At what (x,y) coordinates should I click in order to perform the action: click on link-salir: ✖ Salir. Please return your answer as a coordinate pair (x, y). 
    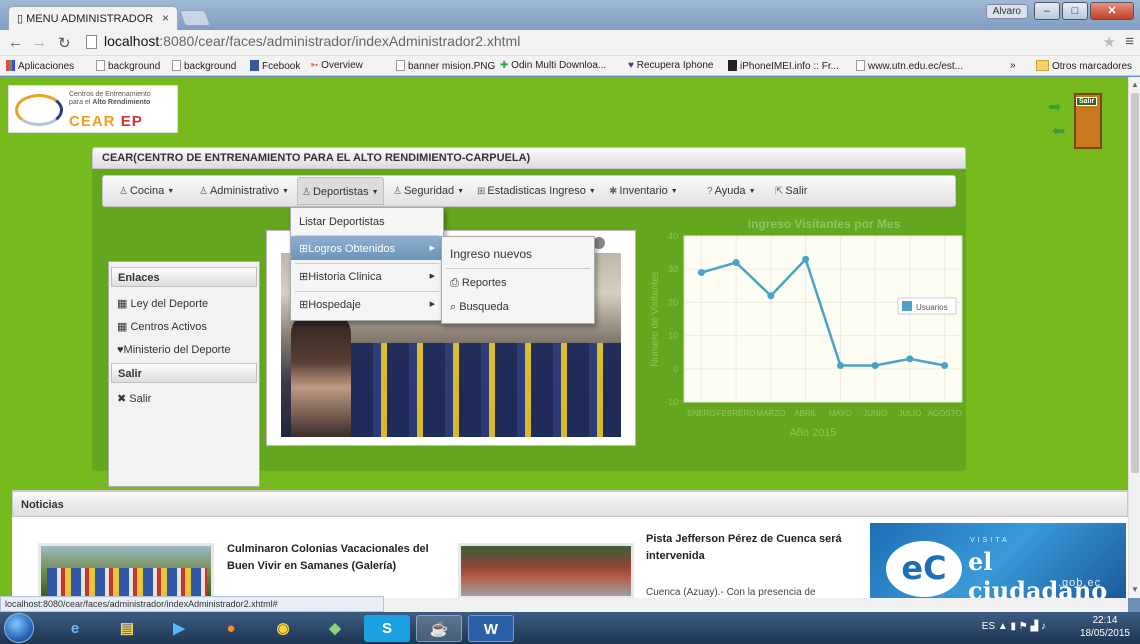
    Looking at the image, I should click on (134, 398).